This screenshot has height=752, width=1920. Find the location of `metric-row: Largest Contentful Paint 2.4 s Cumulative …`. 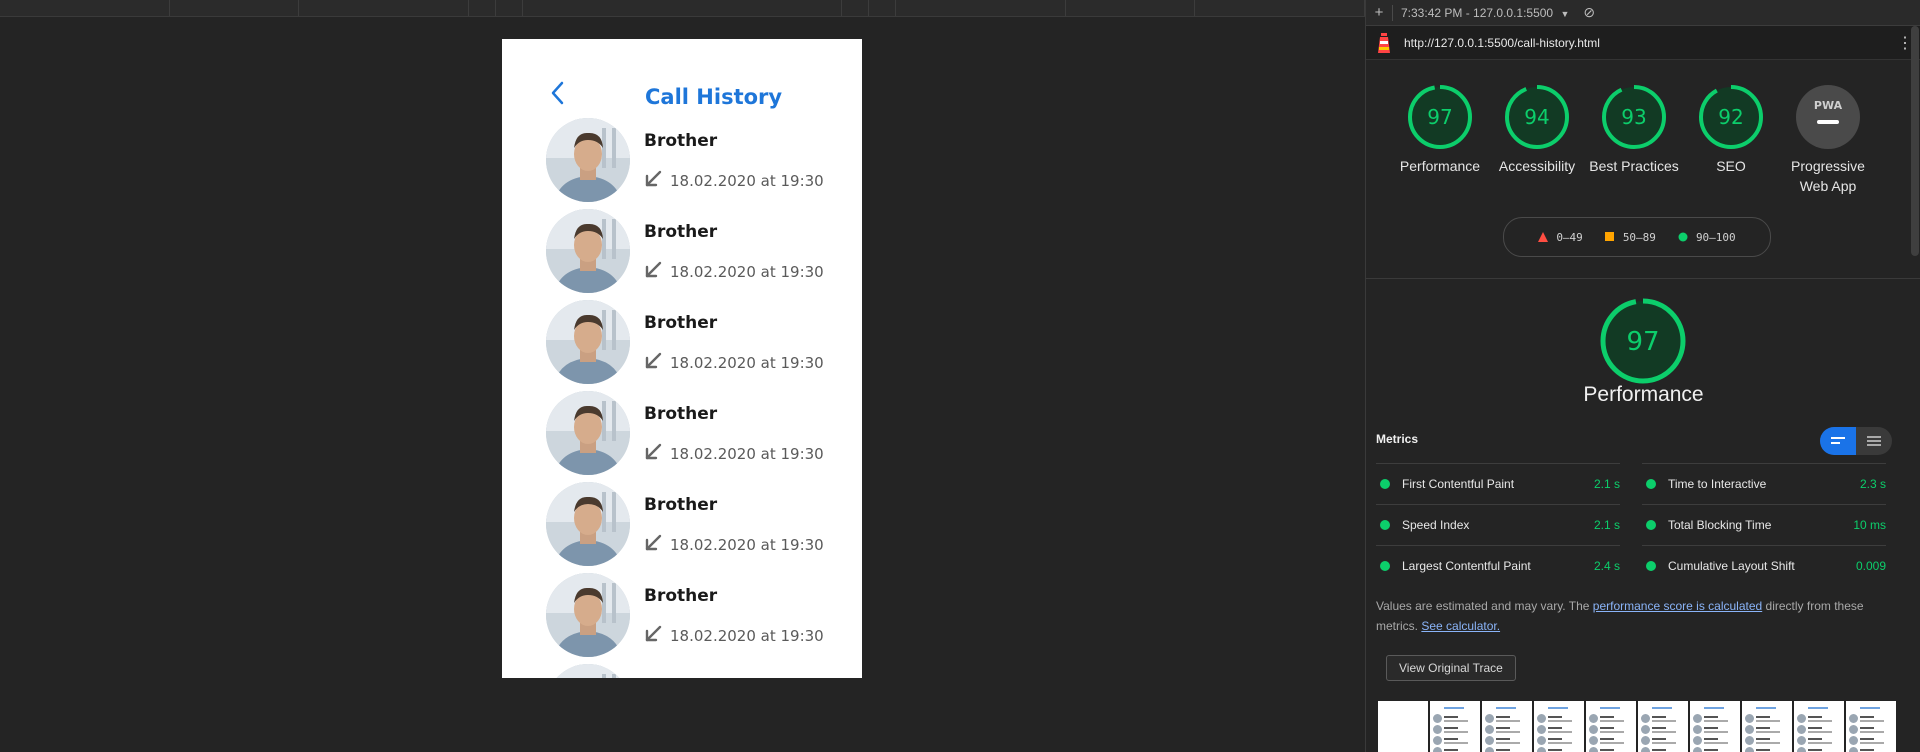

metric-row: Largest Contentful Paint 2.4 s Cumulative … is located at coordinates (1642, 565).